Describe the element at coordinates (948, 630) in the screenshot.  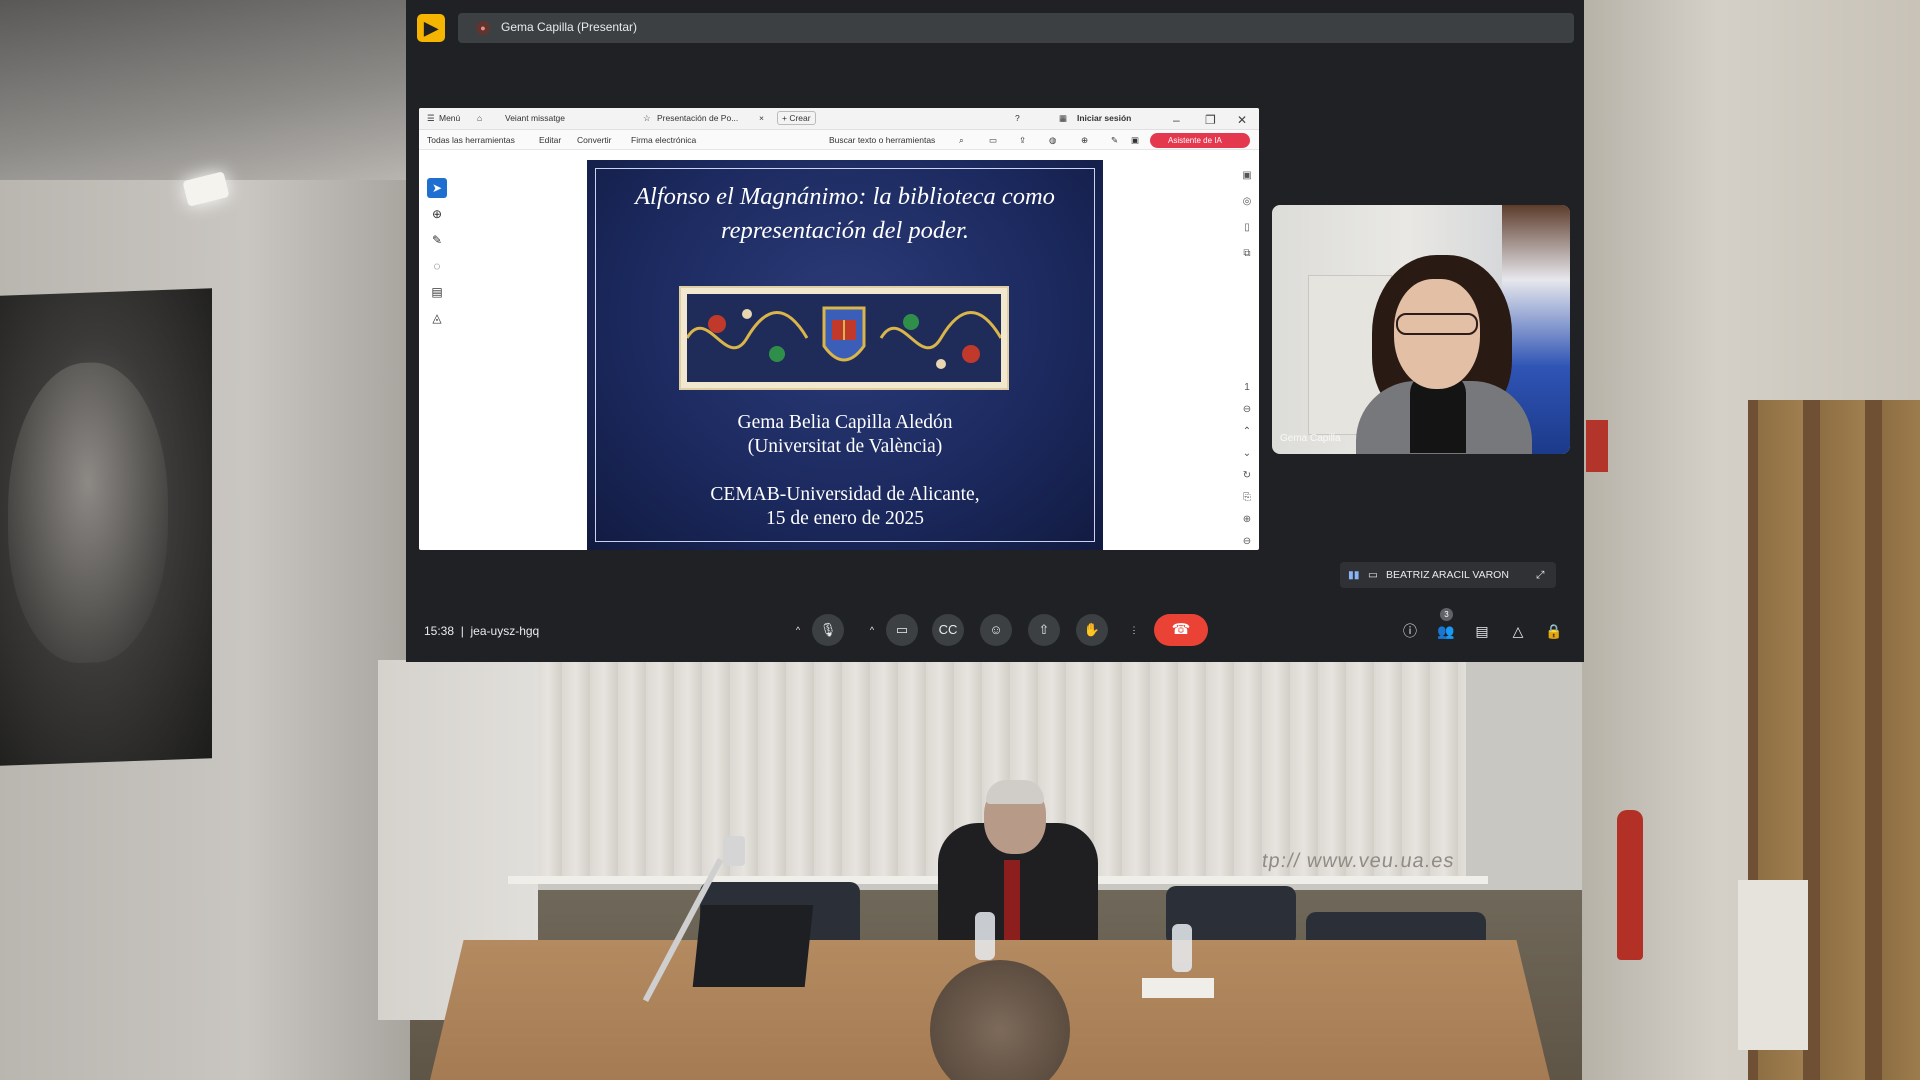
I see `captions-icon: CC` at that location.